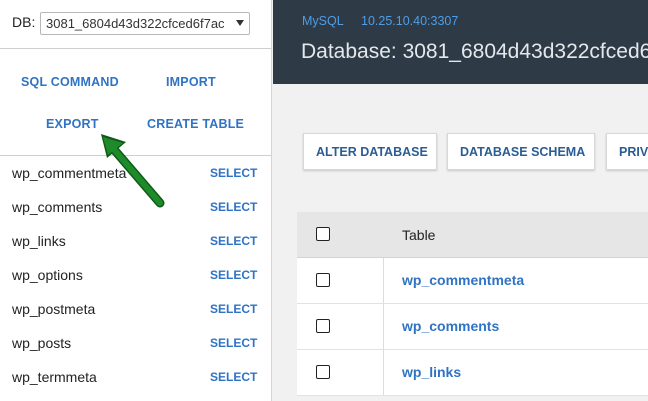  I want to click on table-link: wp_commentmeta, so click(463, 280).